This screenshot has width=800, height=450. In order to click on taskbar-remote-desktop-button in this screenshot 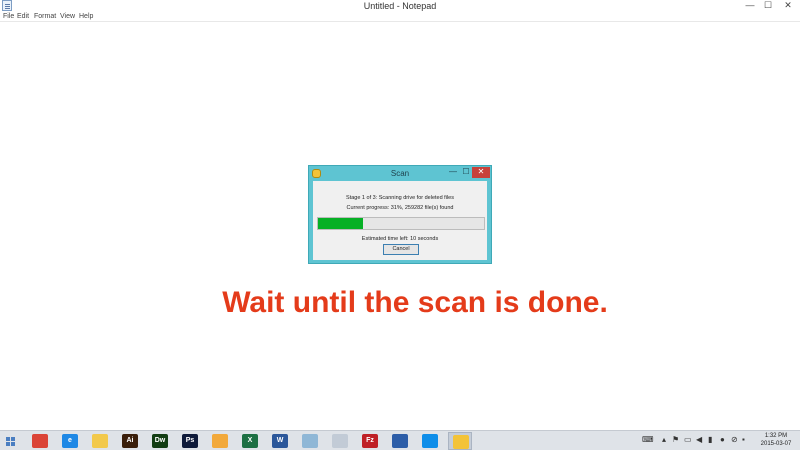, I will do `click(400, 441)`.